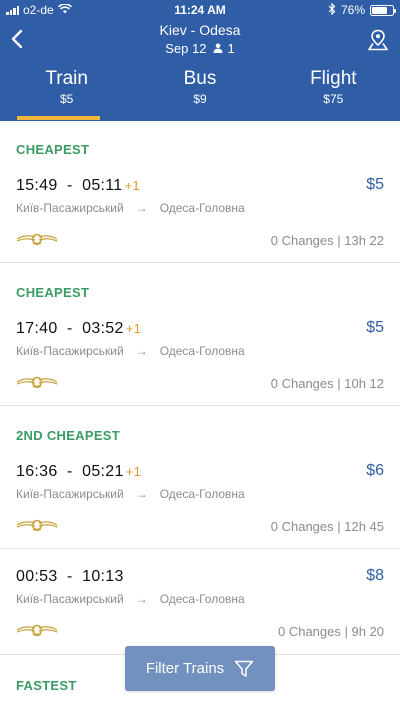 The width and height of the screenshot is (400, 711). I want to click on trip-details: Sep 12 1, so click(200, 48).